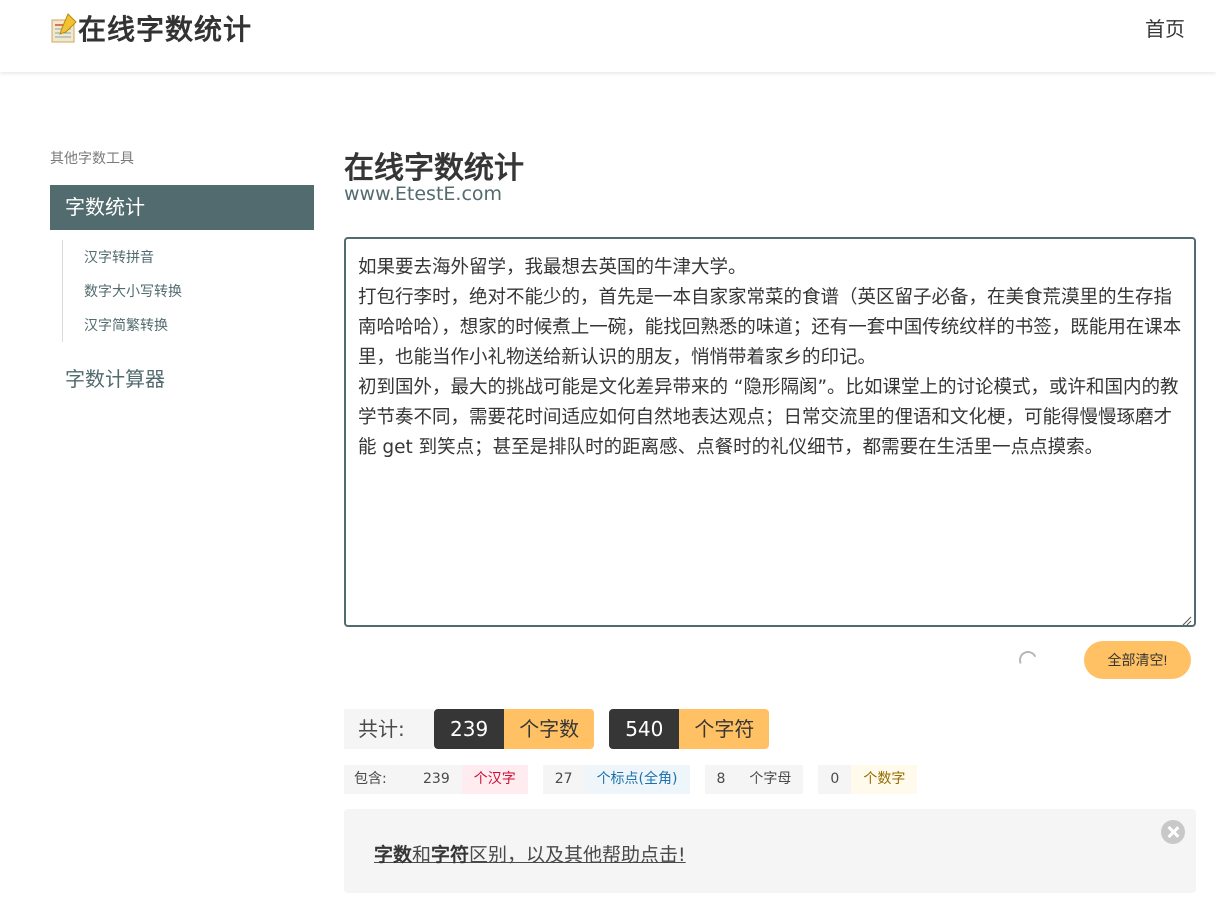  What do you see at coordinates (422, 855) in the screenshot?
I see `help-link-and: 和` at bounding box center [422, 855].